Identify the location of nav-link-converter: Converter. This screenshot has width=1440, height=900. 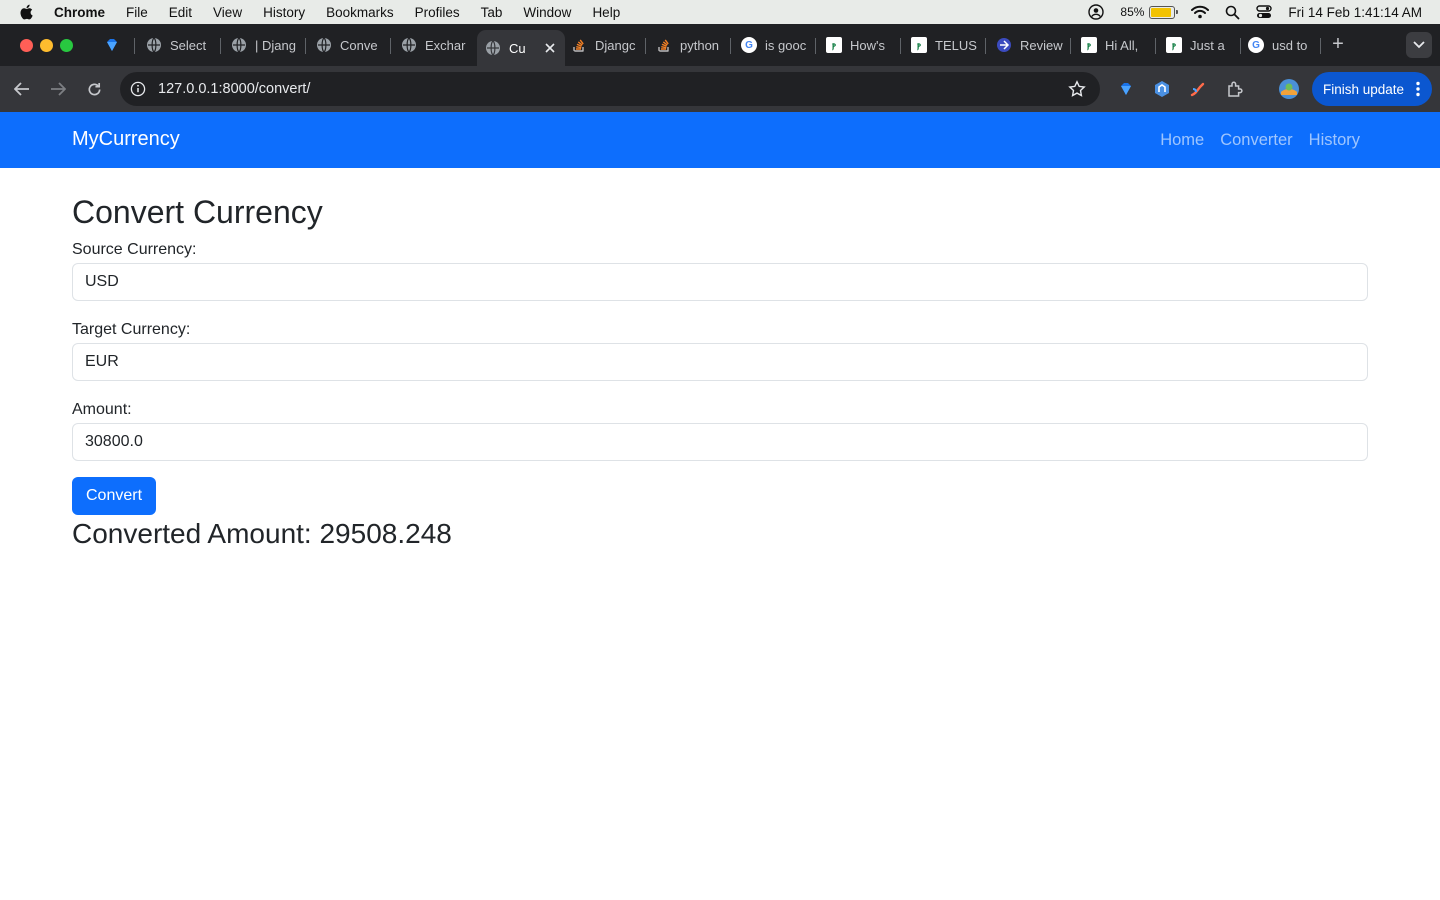
(1256, 140).